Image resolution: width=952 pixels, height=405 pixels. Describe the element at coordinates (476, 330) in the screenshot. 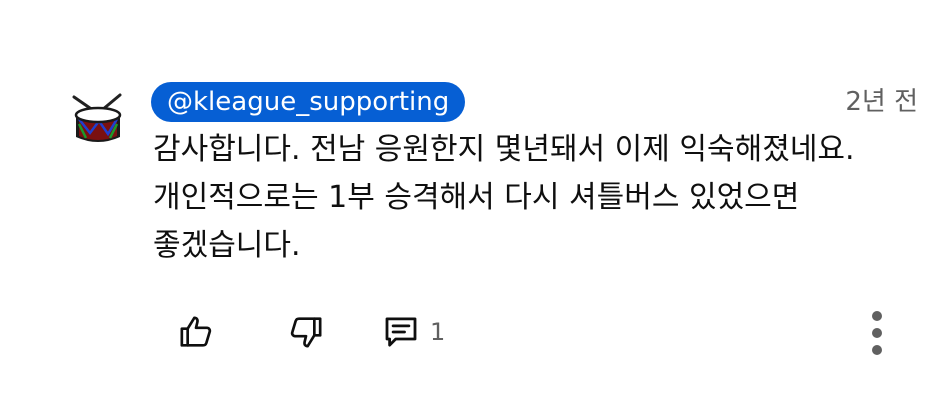

I see `comment-action-bar: 1` at that location.